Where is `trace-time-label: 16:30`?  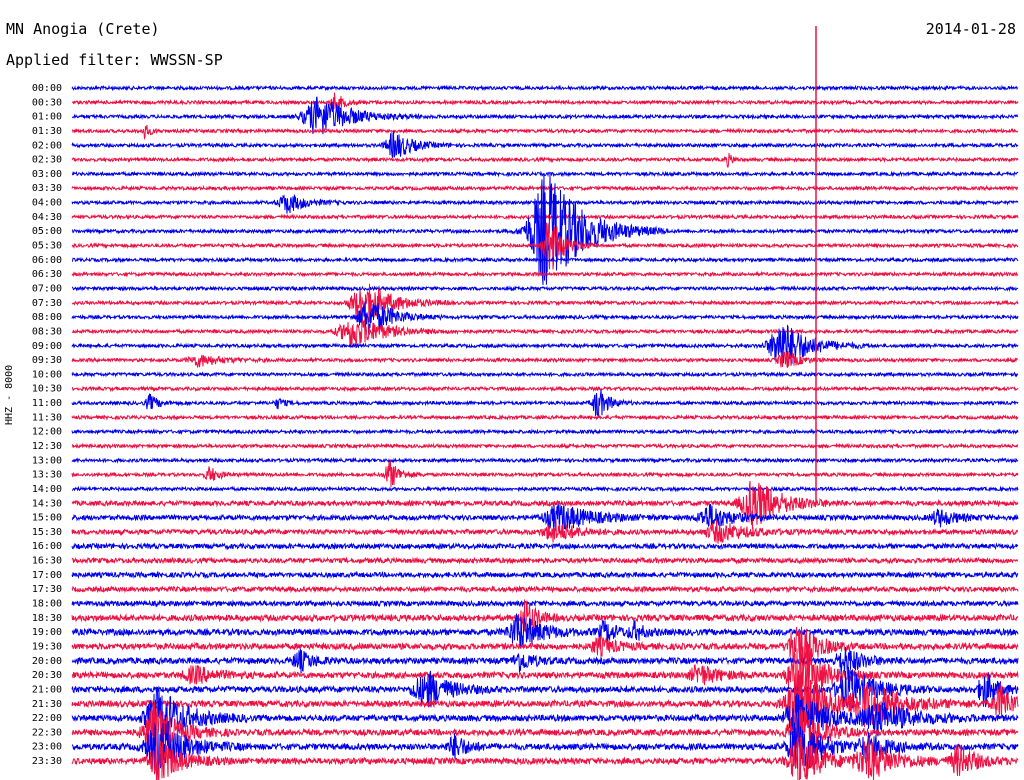
trace-time-label: 16:30 is located at coordinates (47, 561).